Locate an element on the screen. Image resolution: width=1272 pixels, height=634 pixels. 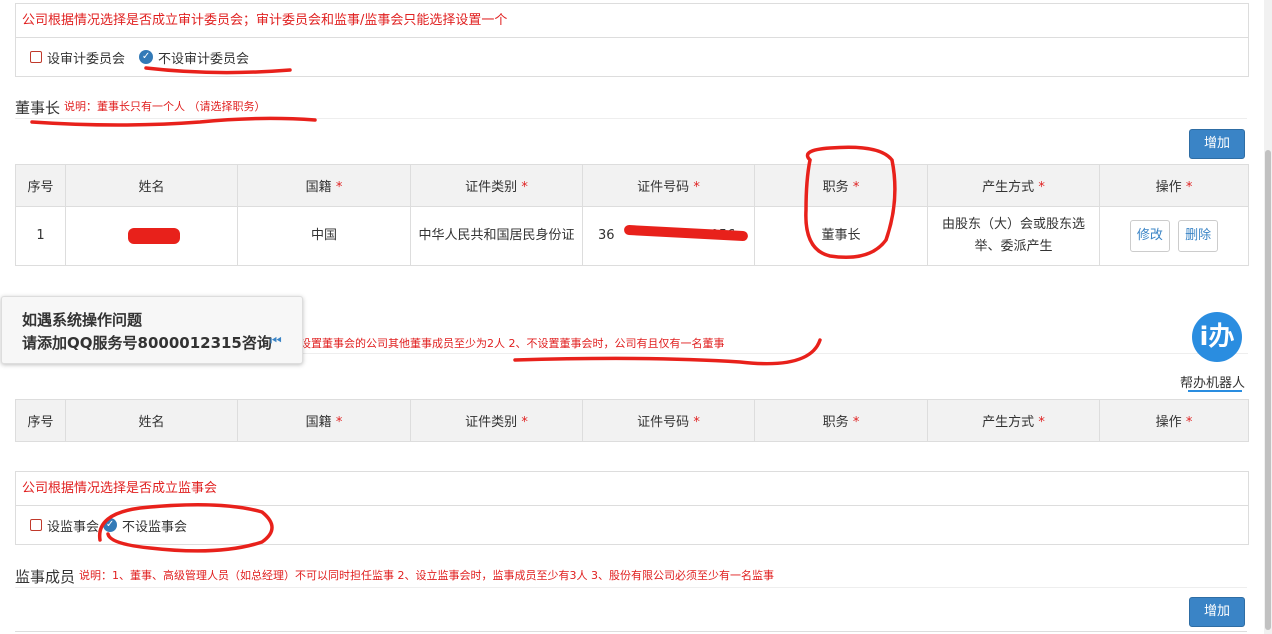
chairman-note: 说明：董事长只有一个人 （请选择职务） is located at coordinates (165, 106).